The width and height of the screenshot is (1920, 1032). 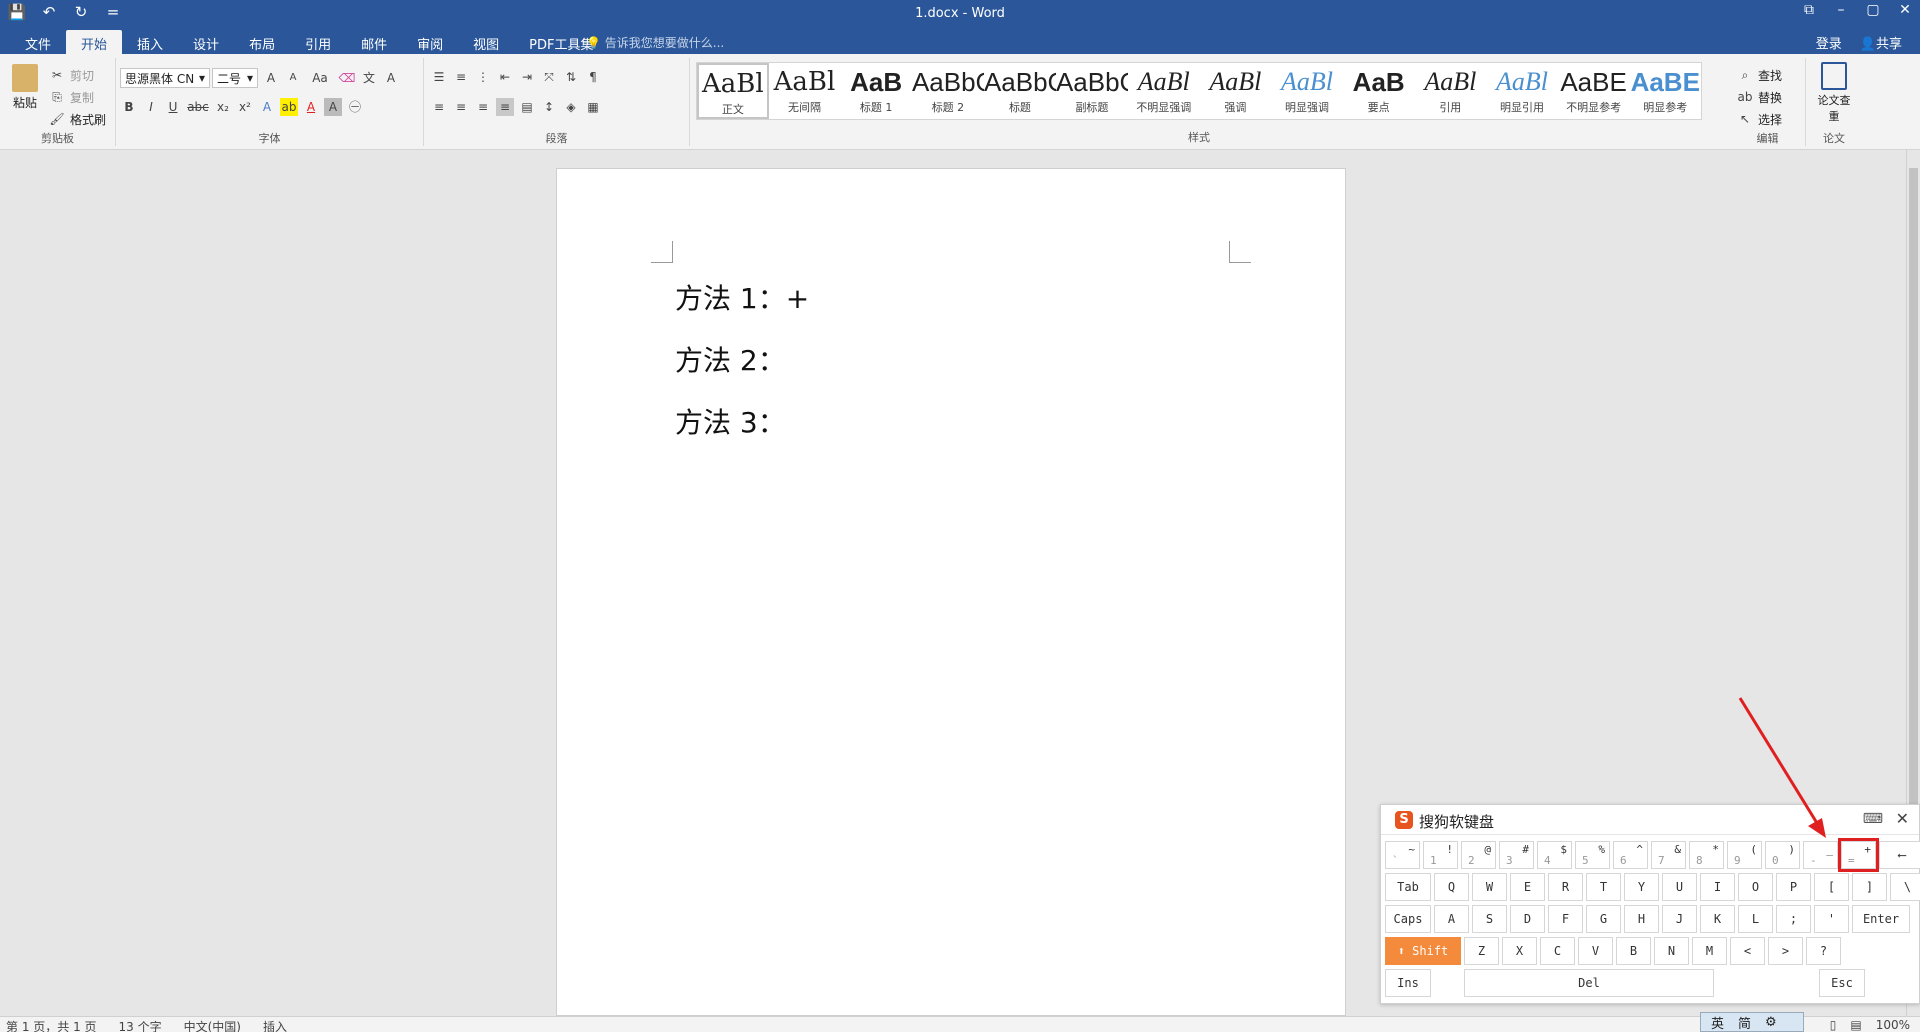 What do you see at coordinates (1893, 1025) in the screenshot?
I see `zoom-level: 100%` at bounding box center [1893, 1025].